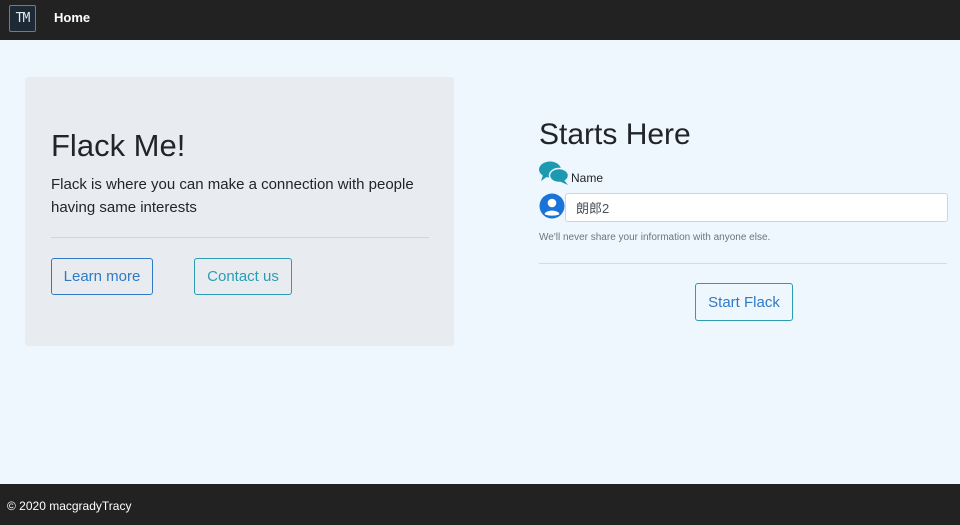 The height and width of the screenshot is (525, 960). Describe the element at coordinates (756, 207) in the screenshot. I see `name-input` at that location.